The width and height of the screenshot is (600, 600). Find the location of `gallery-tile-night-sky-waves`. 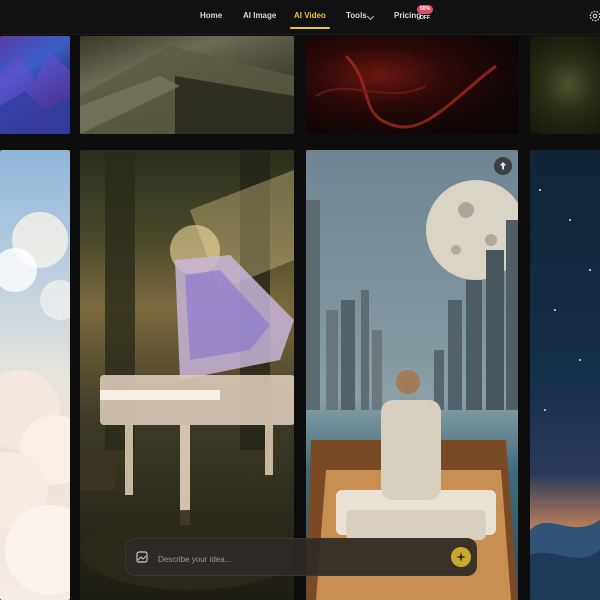

gallery-tile-night-sky-waves is located at coordinates (565, 375).